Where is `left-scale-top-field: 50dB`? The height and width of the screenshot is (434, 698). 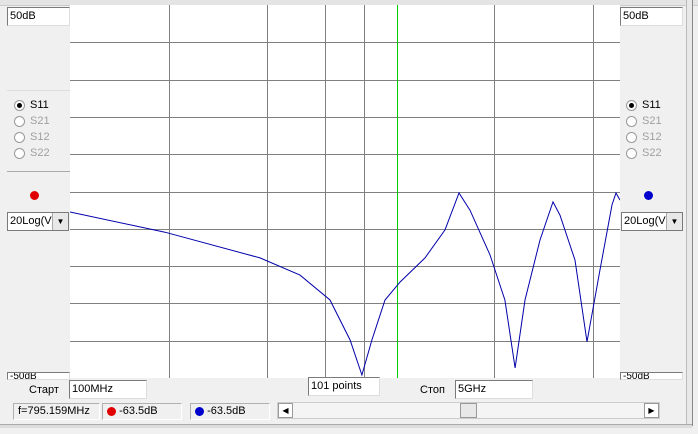 left-scale-top-field: 50dB is located at coordinates (38, 16).